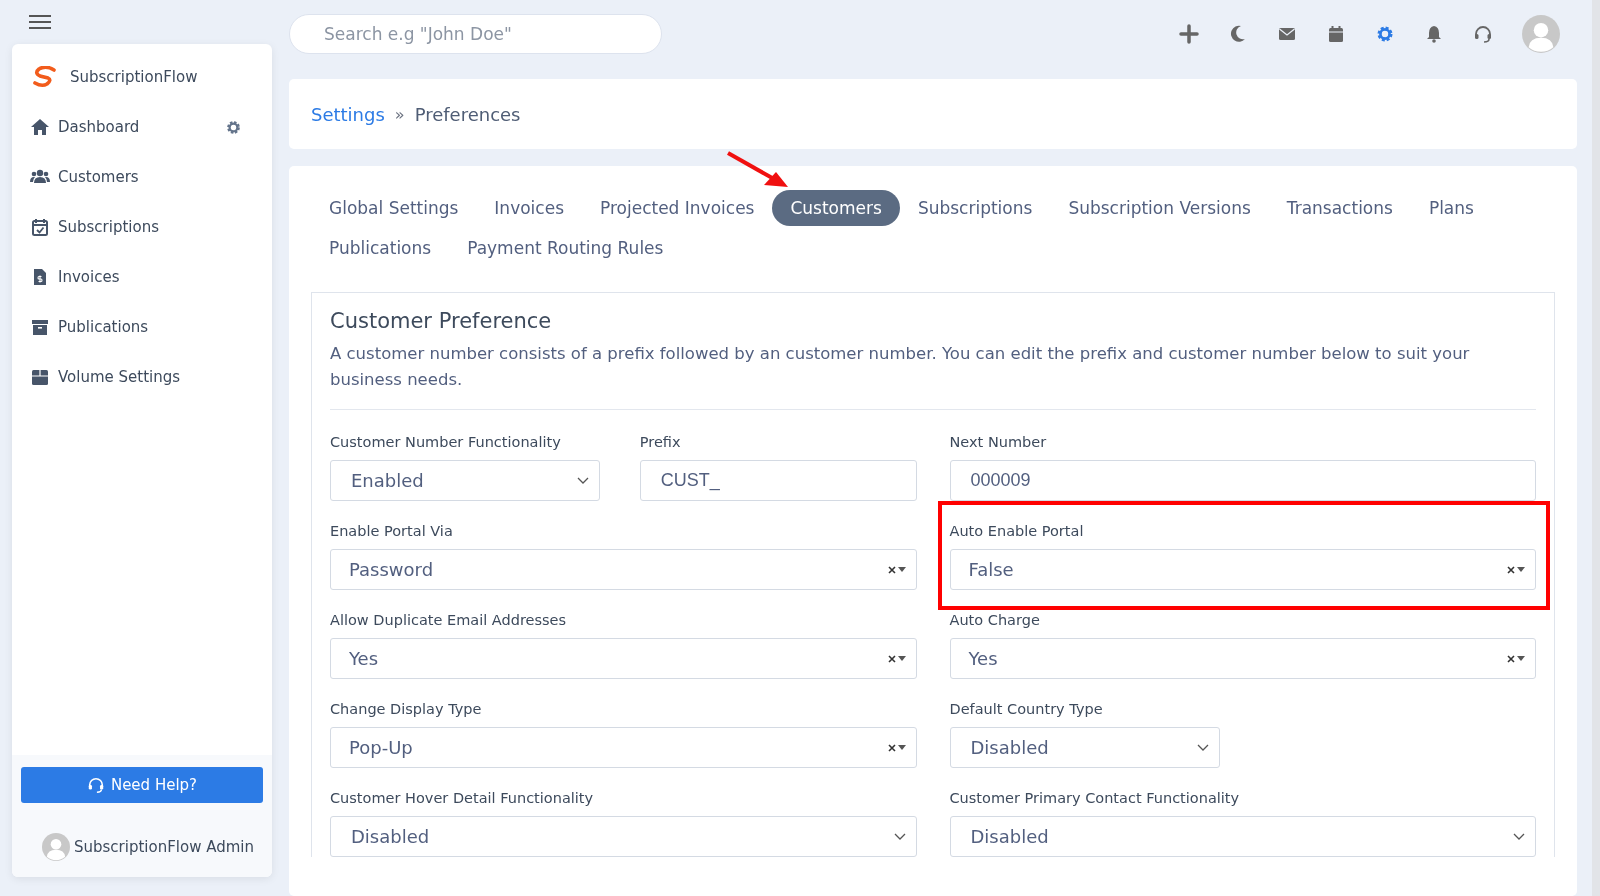 The image size is (1600, 896). I want to click on field-label: Change Display Type, so click(406, 709).